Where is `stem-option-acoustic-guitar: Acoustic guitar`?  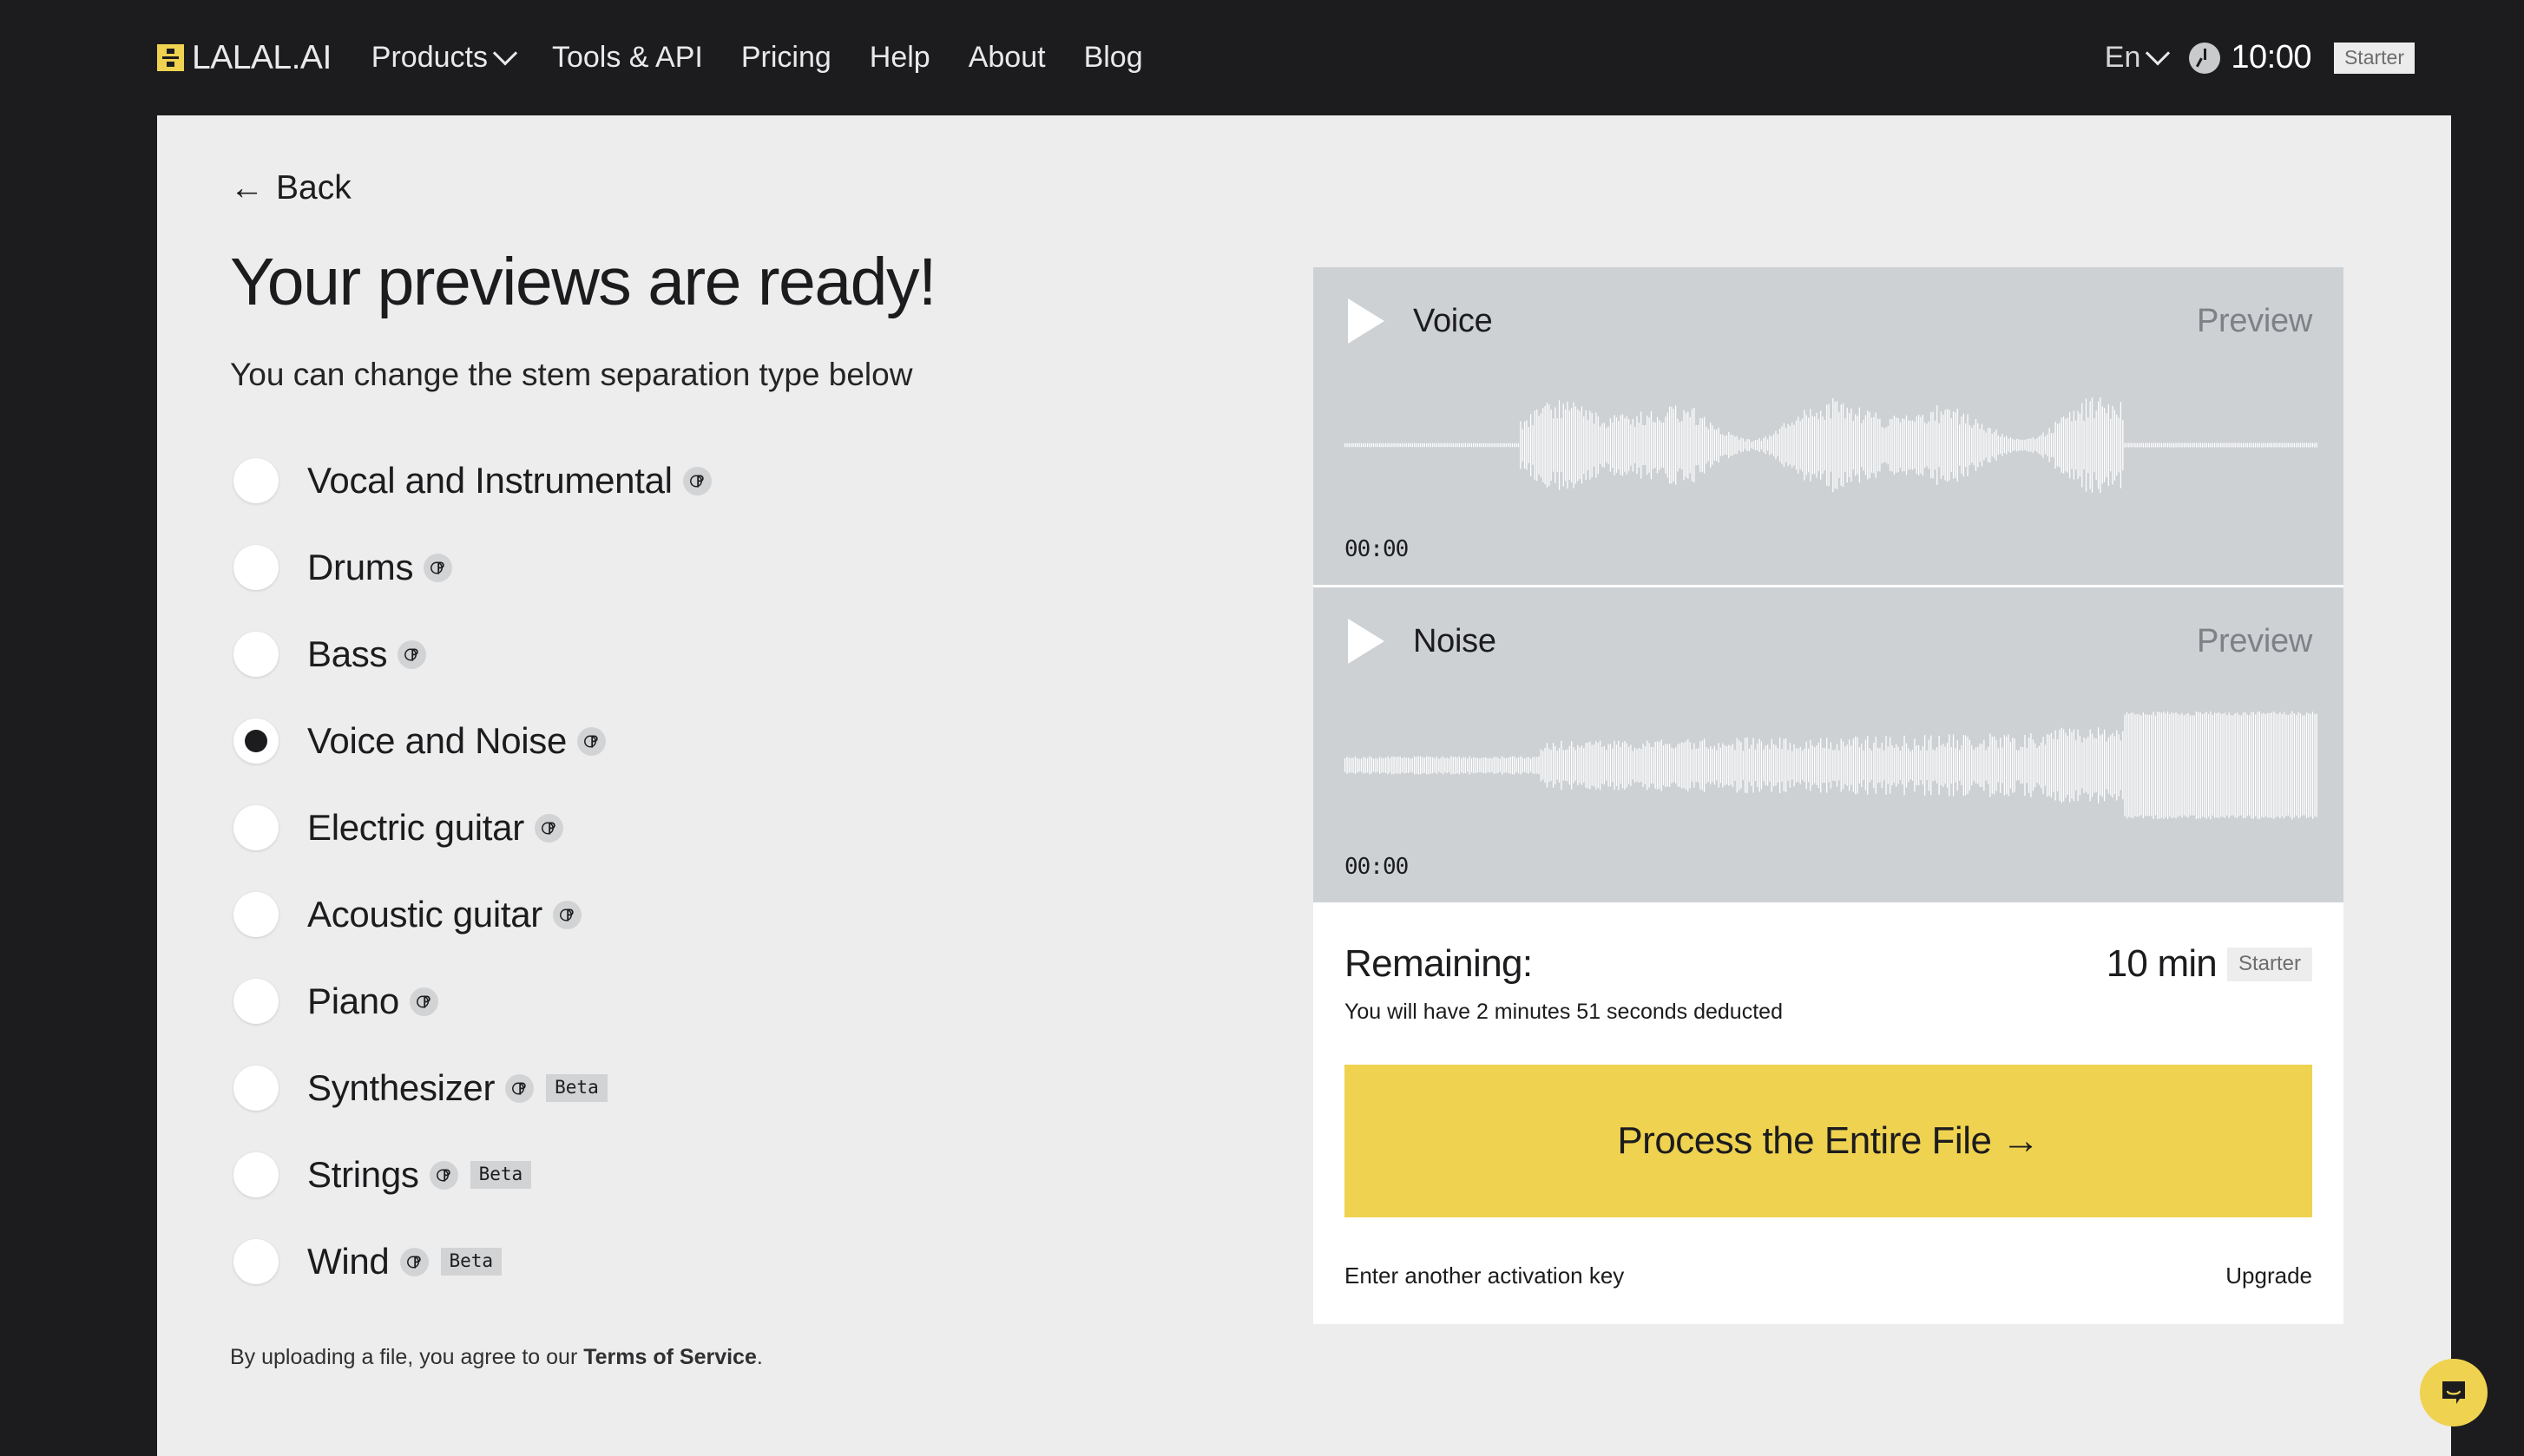 stem-option-acoustic-guitar: Acoustic guitar is located at coordinates (407, 914).